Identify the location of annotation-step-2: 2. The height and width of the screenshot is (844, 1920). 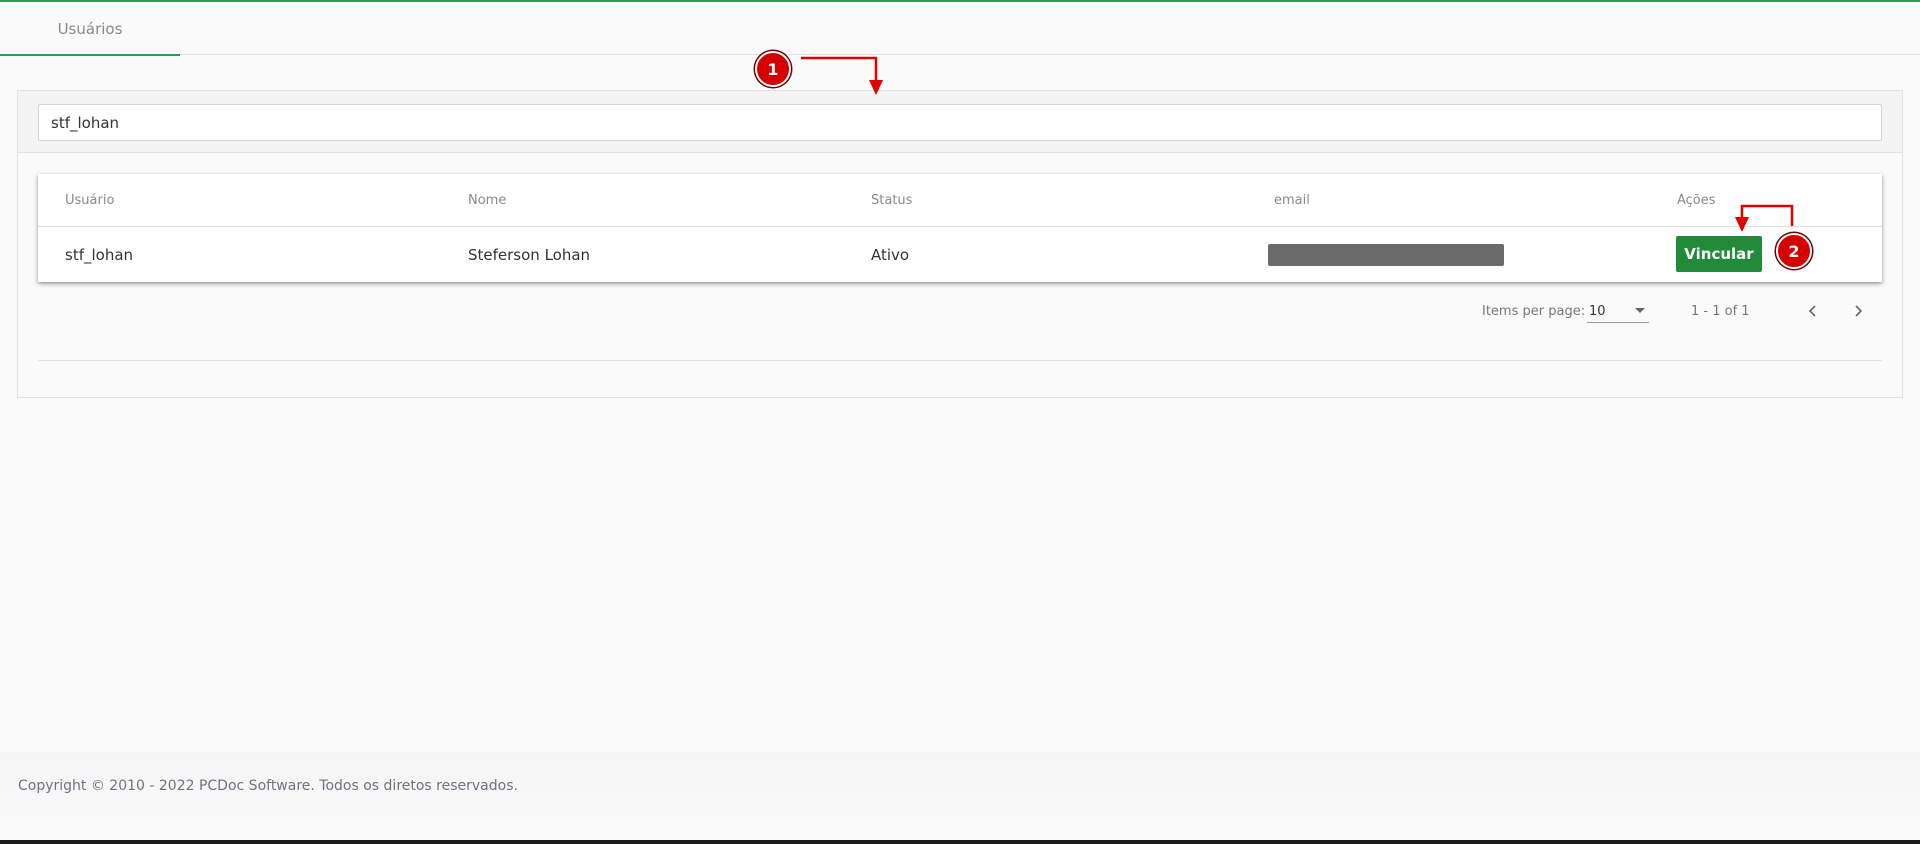
(1794, 251).